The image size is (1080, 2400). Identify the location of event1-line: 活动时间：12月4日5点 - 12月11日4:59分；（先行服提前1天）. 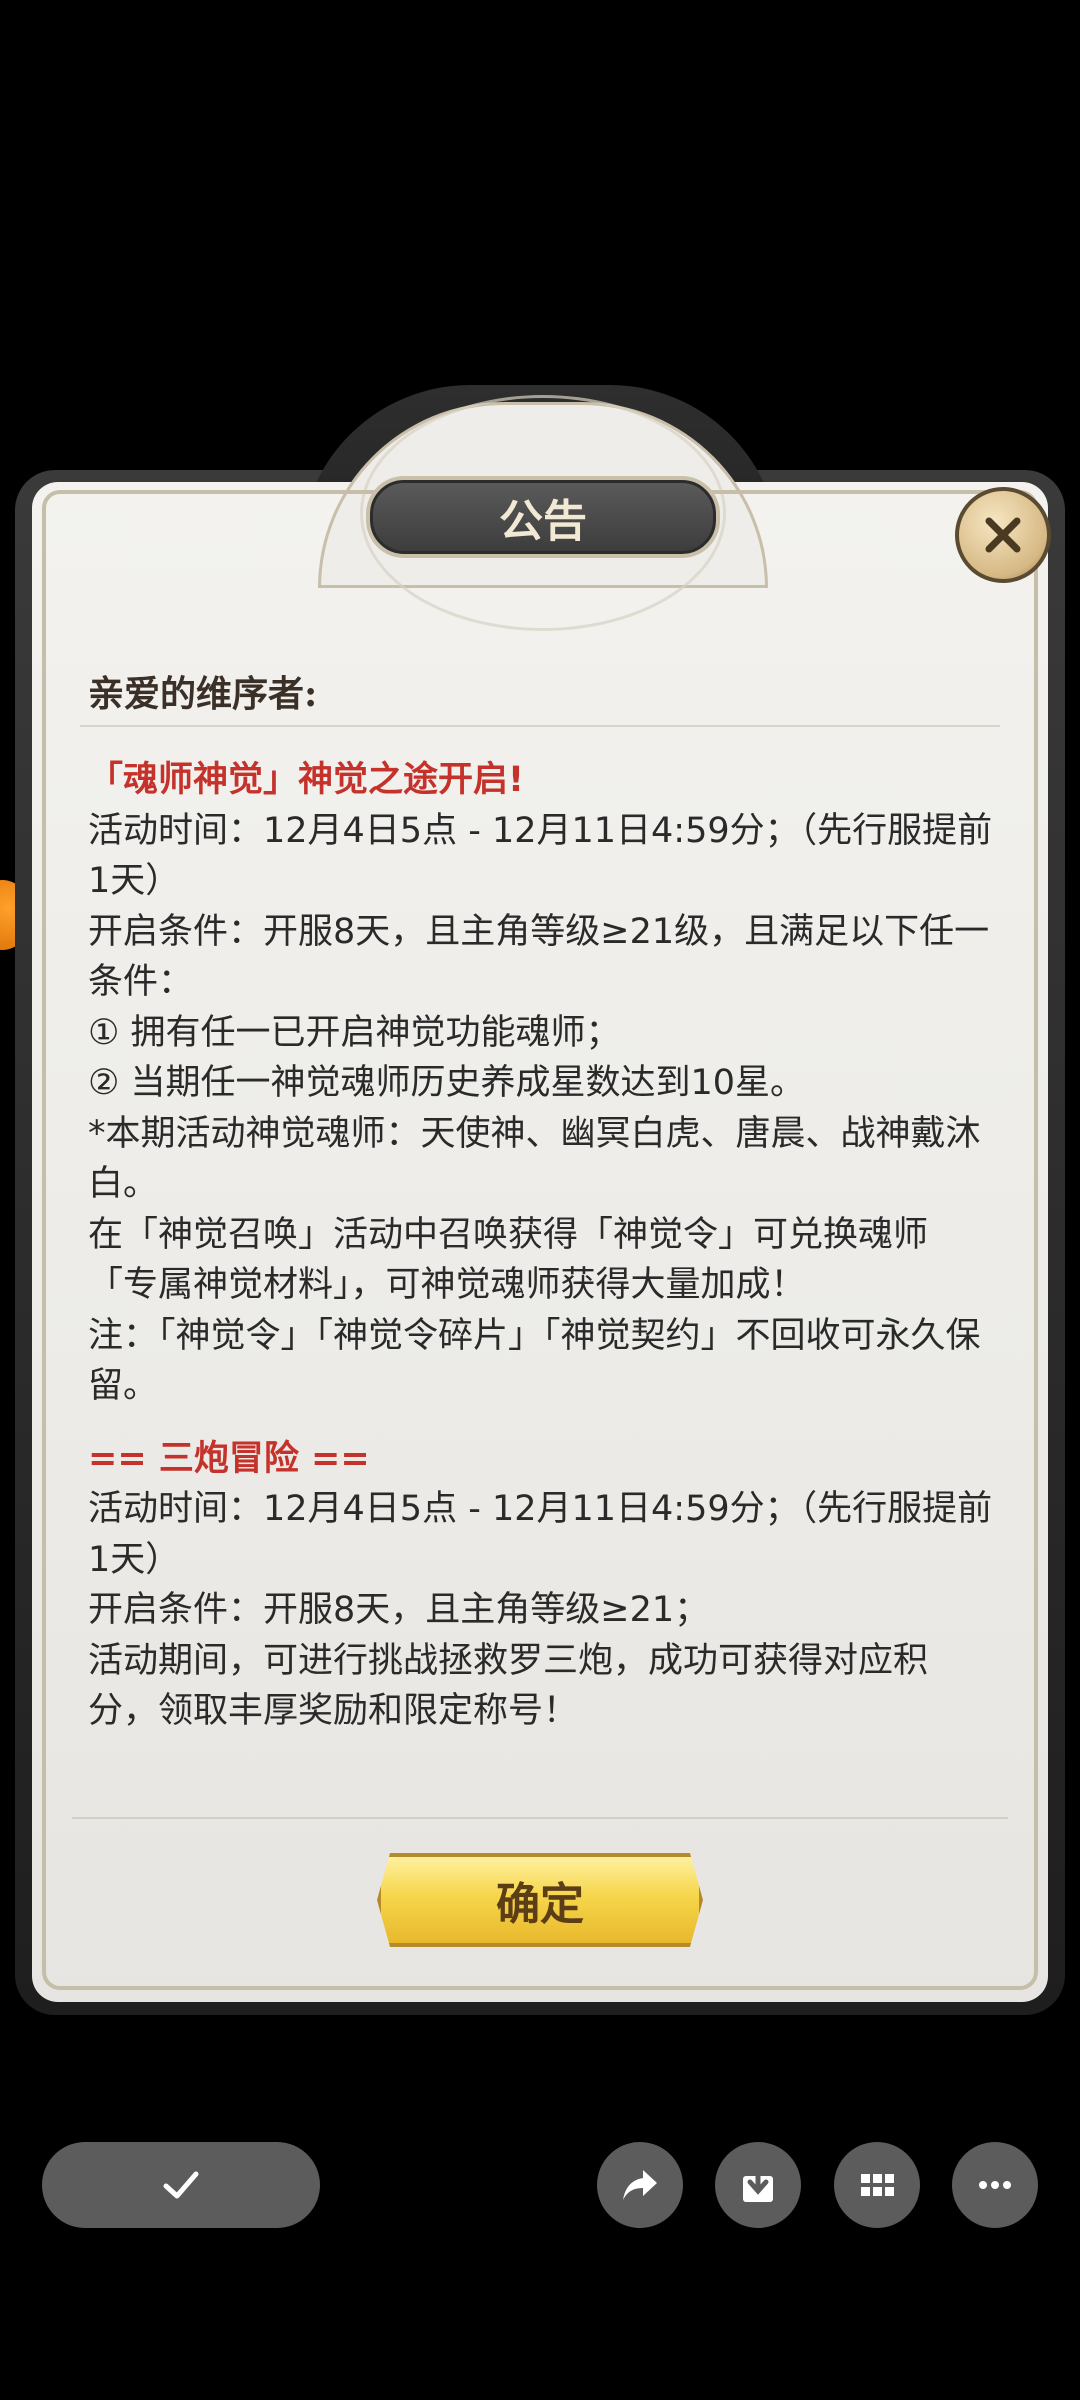
(540, 856).